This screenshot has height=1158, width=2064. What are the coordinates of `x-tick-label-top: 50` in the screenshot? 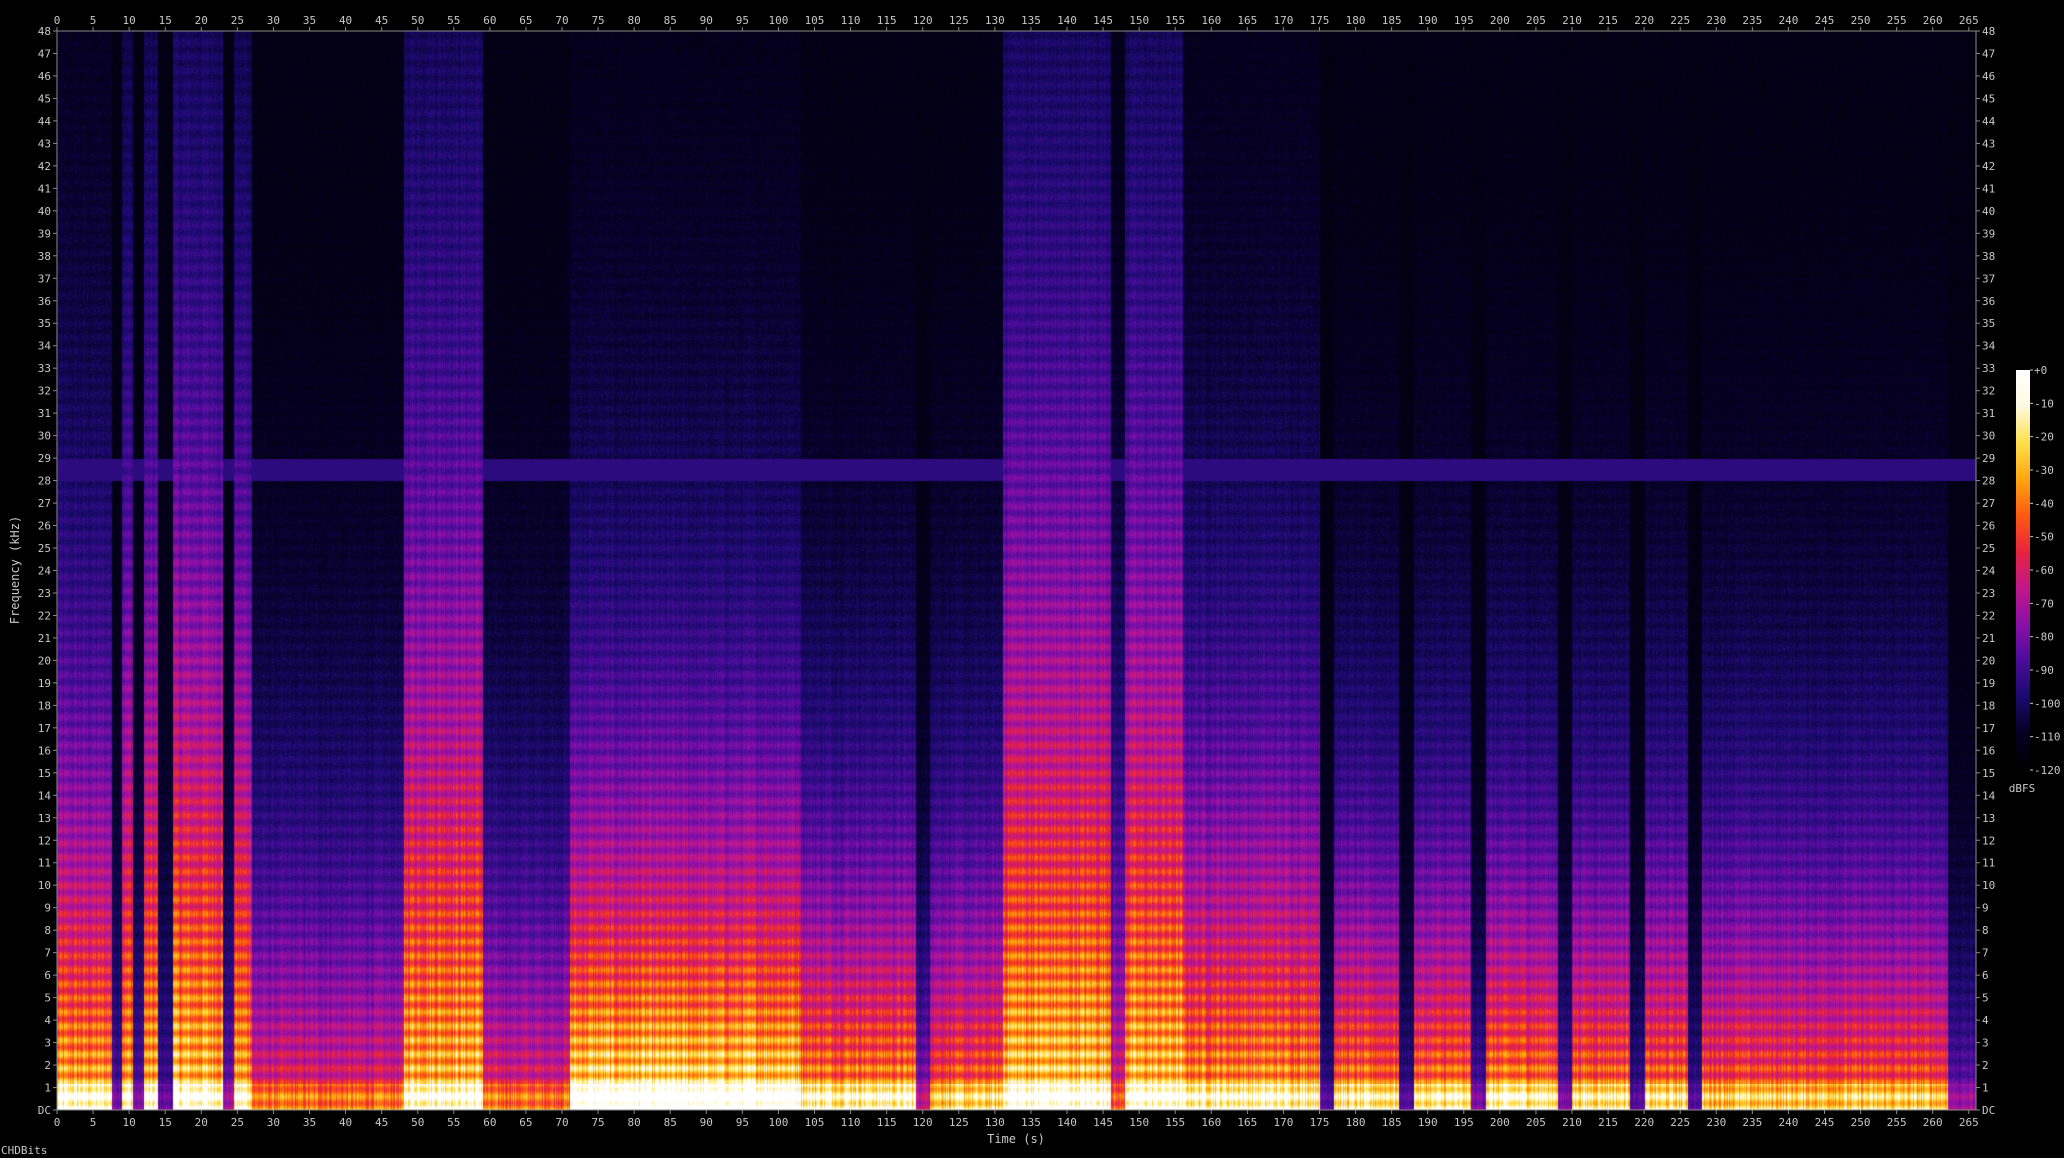 It's located at (417, 20).